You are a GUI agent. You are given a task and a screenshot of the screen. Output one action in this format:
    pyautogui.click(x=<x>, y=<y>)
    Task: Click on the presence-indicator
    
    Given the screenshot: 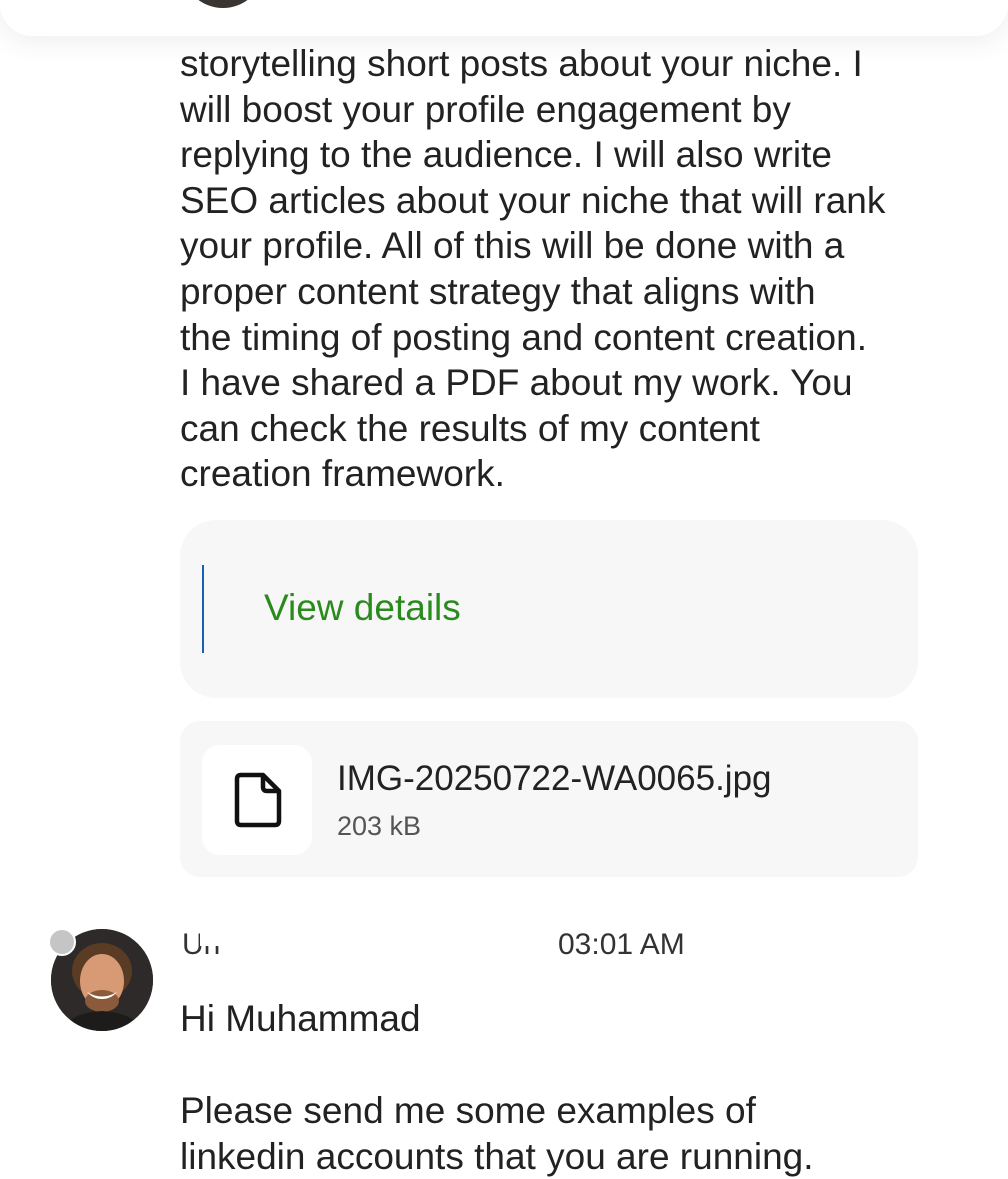 What is the action you would take?
    pyautogui.click(x=62, y=942)
    